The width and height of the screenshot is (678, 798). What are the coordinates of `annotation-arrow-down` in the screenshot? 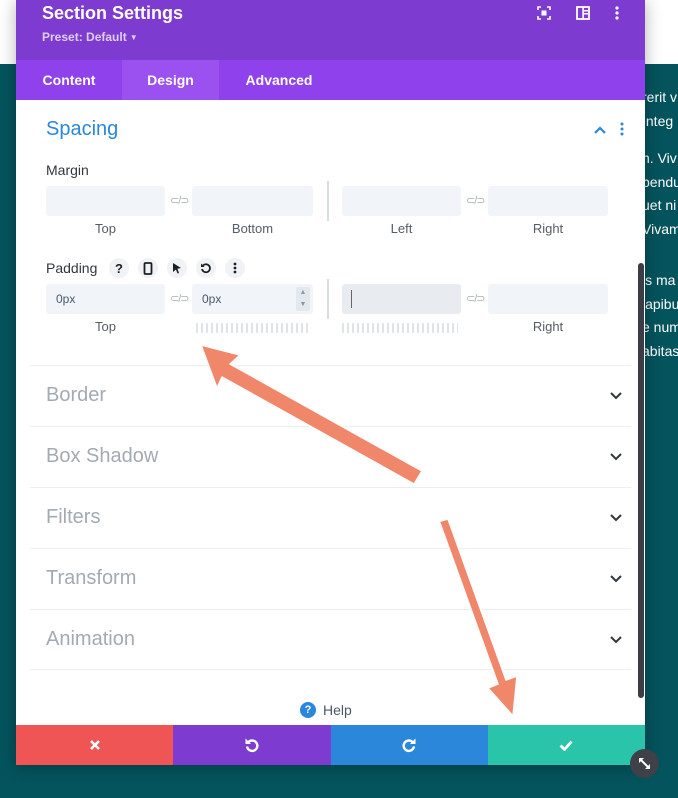 It's located at (477, 617).